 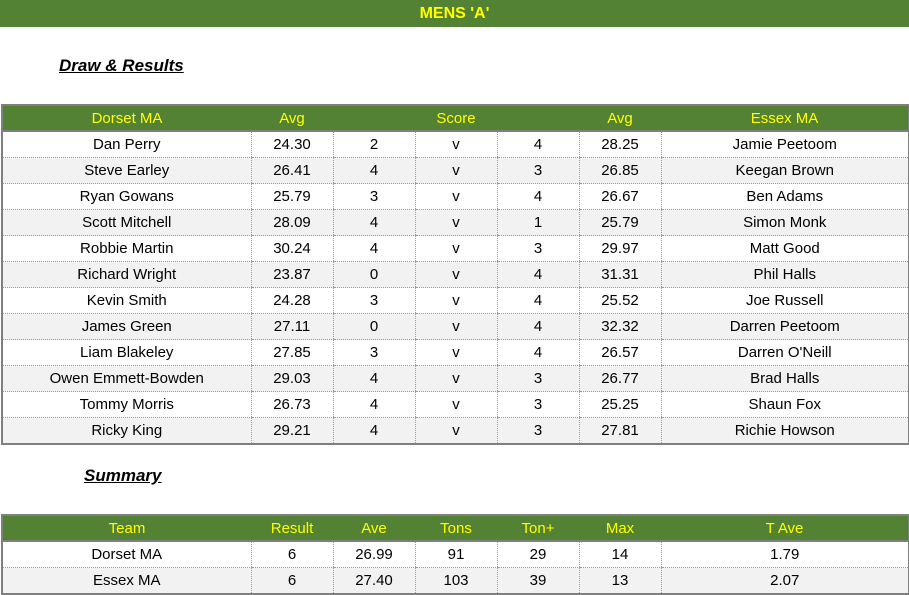 What do you see at coordinates (291, 352) in the screenshot?
I see `home-avg-cell: 27.85` at bounding box center [291, 352].